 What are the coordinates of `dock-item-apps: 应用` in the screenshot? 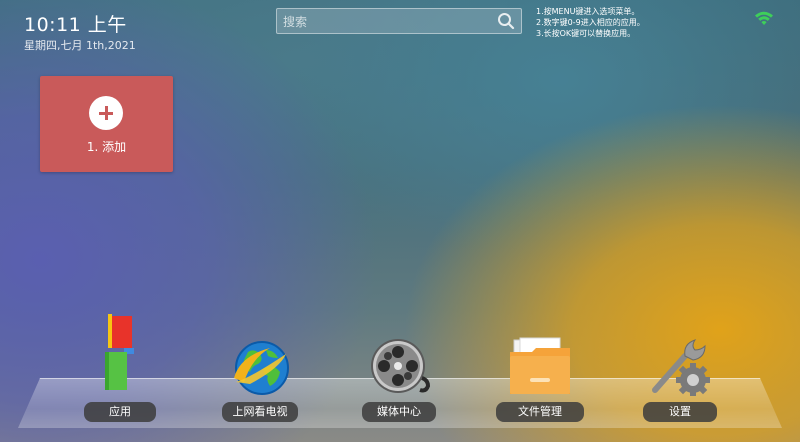 It's located at (120, 366).